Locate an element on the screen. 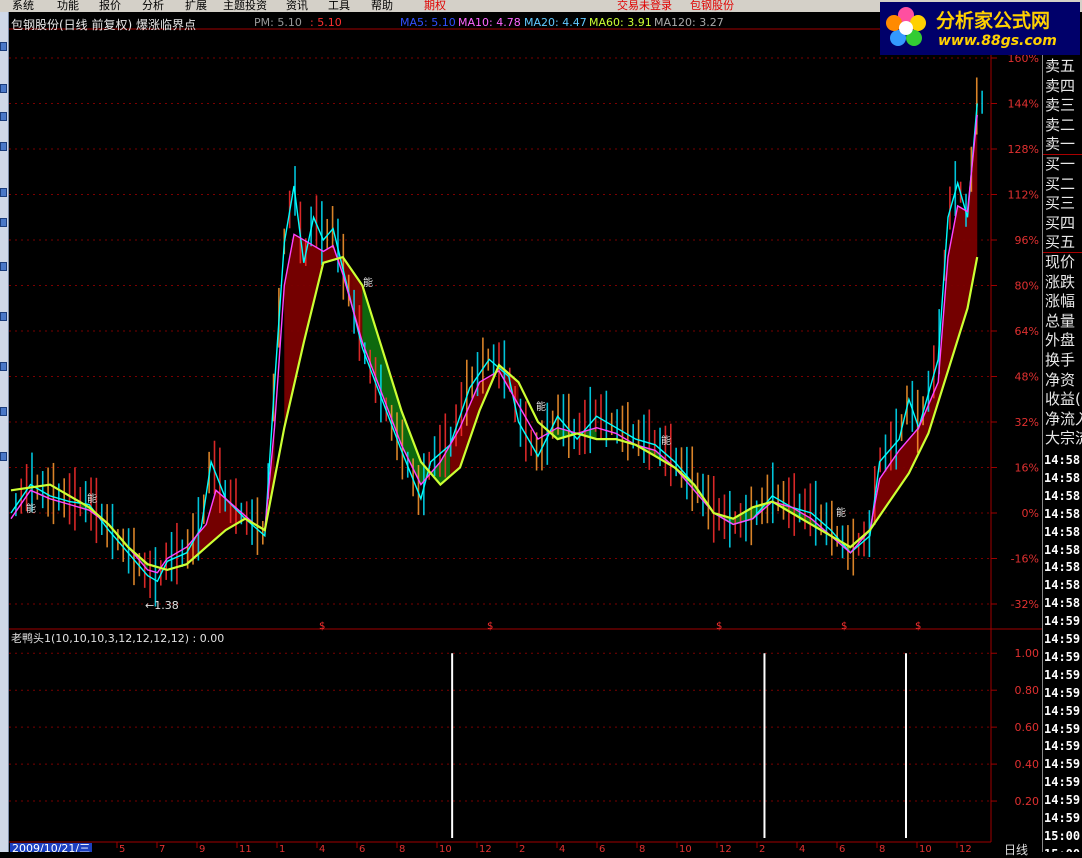  y-tick-label: 80% is located at coordinates (1027, 286).